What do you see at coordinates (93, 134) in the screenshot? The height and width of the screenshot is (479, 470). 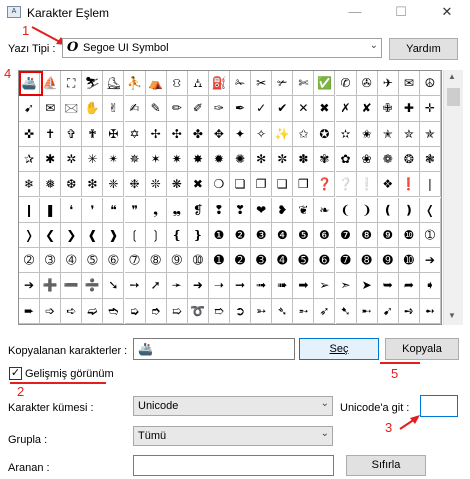 I see `character-cell: ✟` at bounding box center [93, 134].